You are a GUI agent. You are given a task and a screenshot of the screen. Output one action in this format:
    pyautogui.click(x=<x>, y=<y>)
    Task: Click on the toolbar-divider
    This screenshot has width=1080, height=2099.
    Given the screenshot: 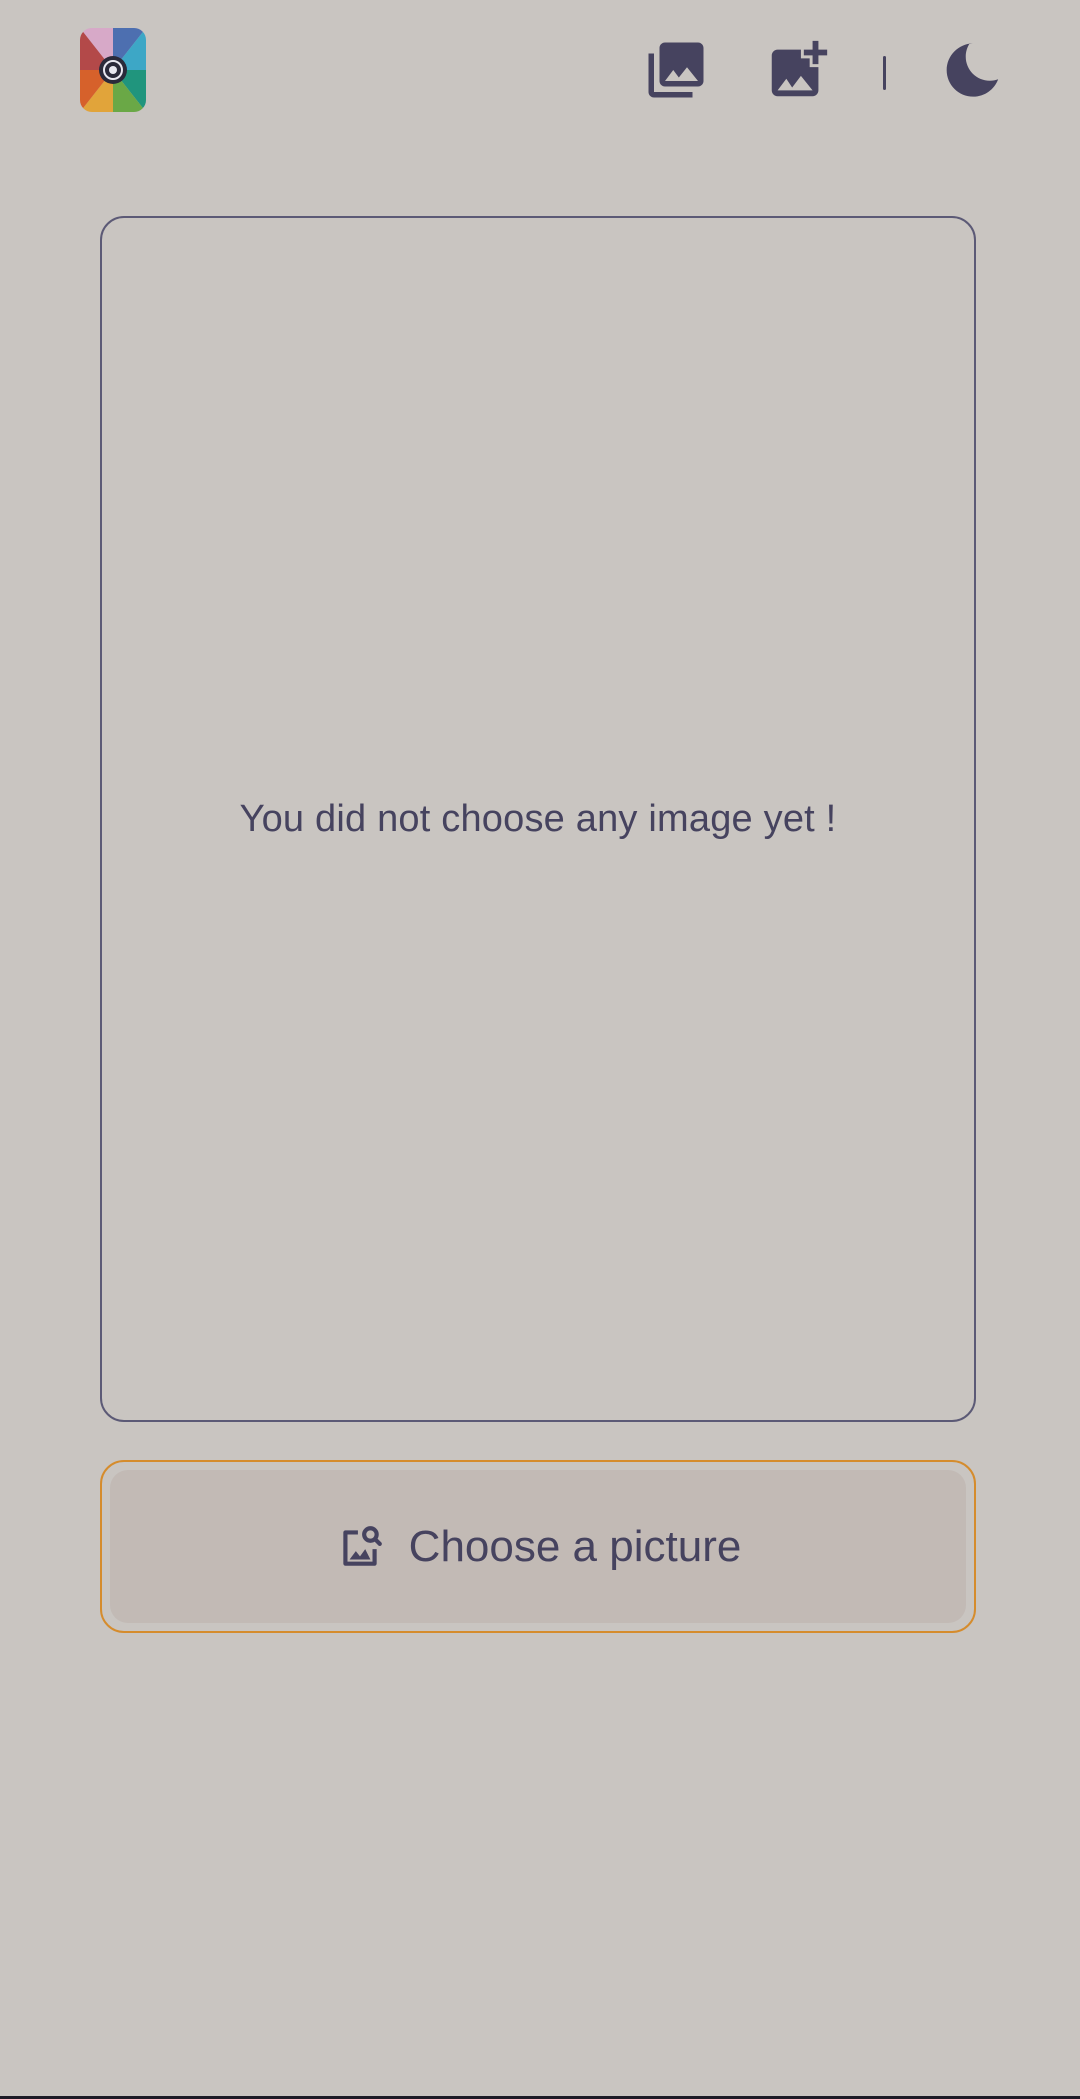 What is the action you would take?
    pyautogui.click(x=884, y=73)
    